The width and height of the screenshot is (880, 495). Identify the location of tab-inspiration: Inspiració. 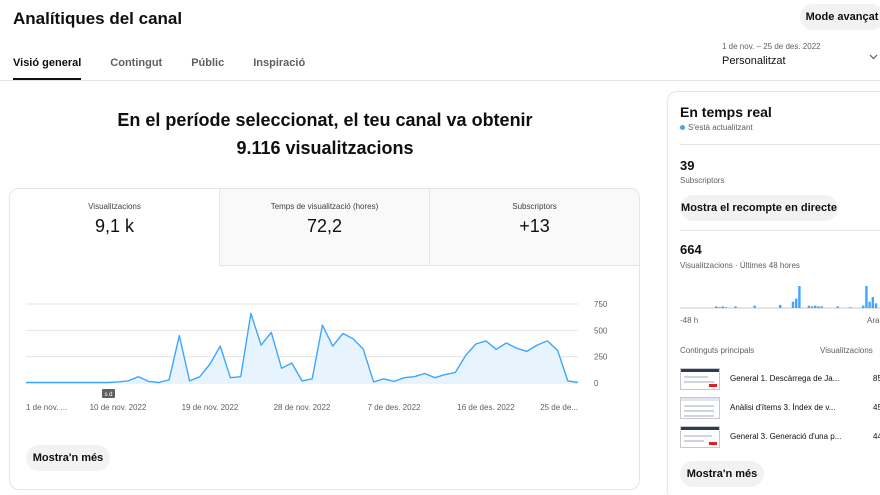
(279, 68).